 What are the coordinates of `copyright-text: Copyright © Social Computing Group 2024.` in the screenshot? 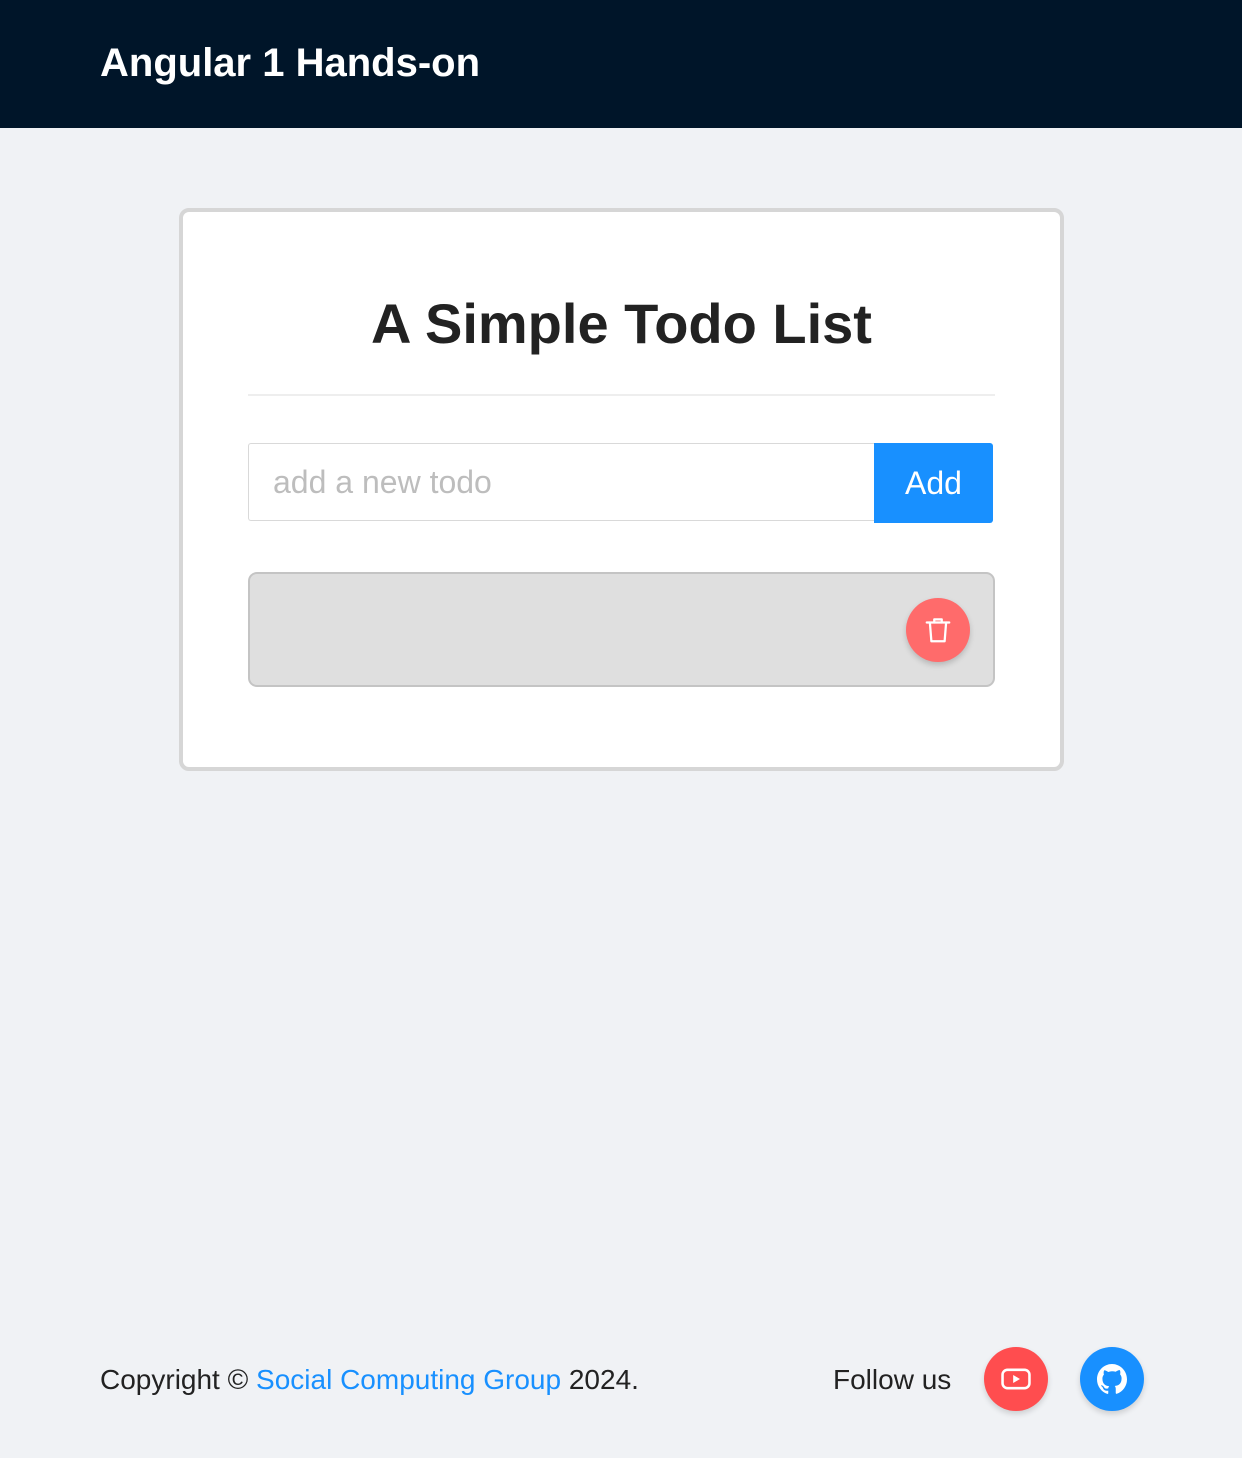 It's located at (369, 1380).